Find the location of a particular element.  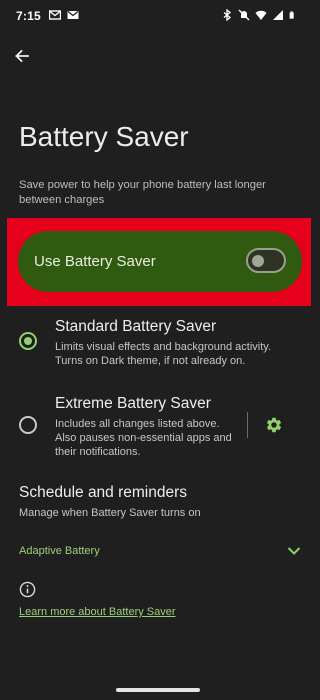

extreme-settings-button is located at coordinates (274, 425).